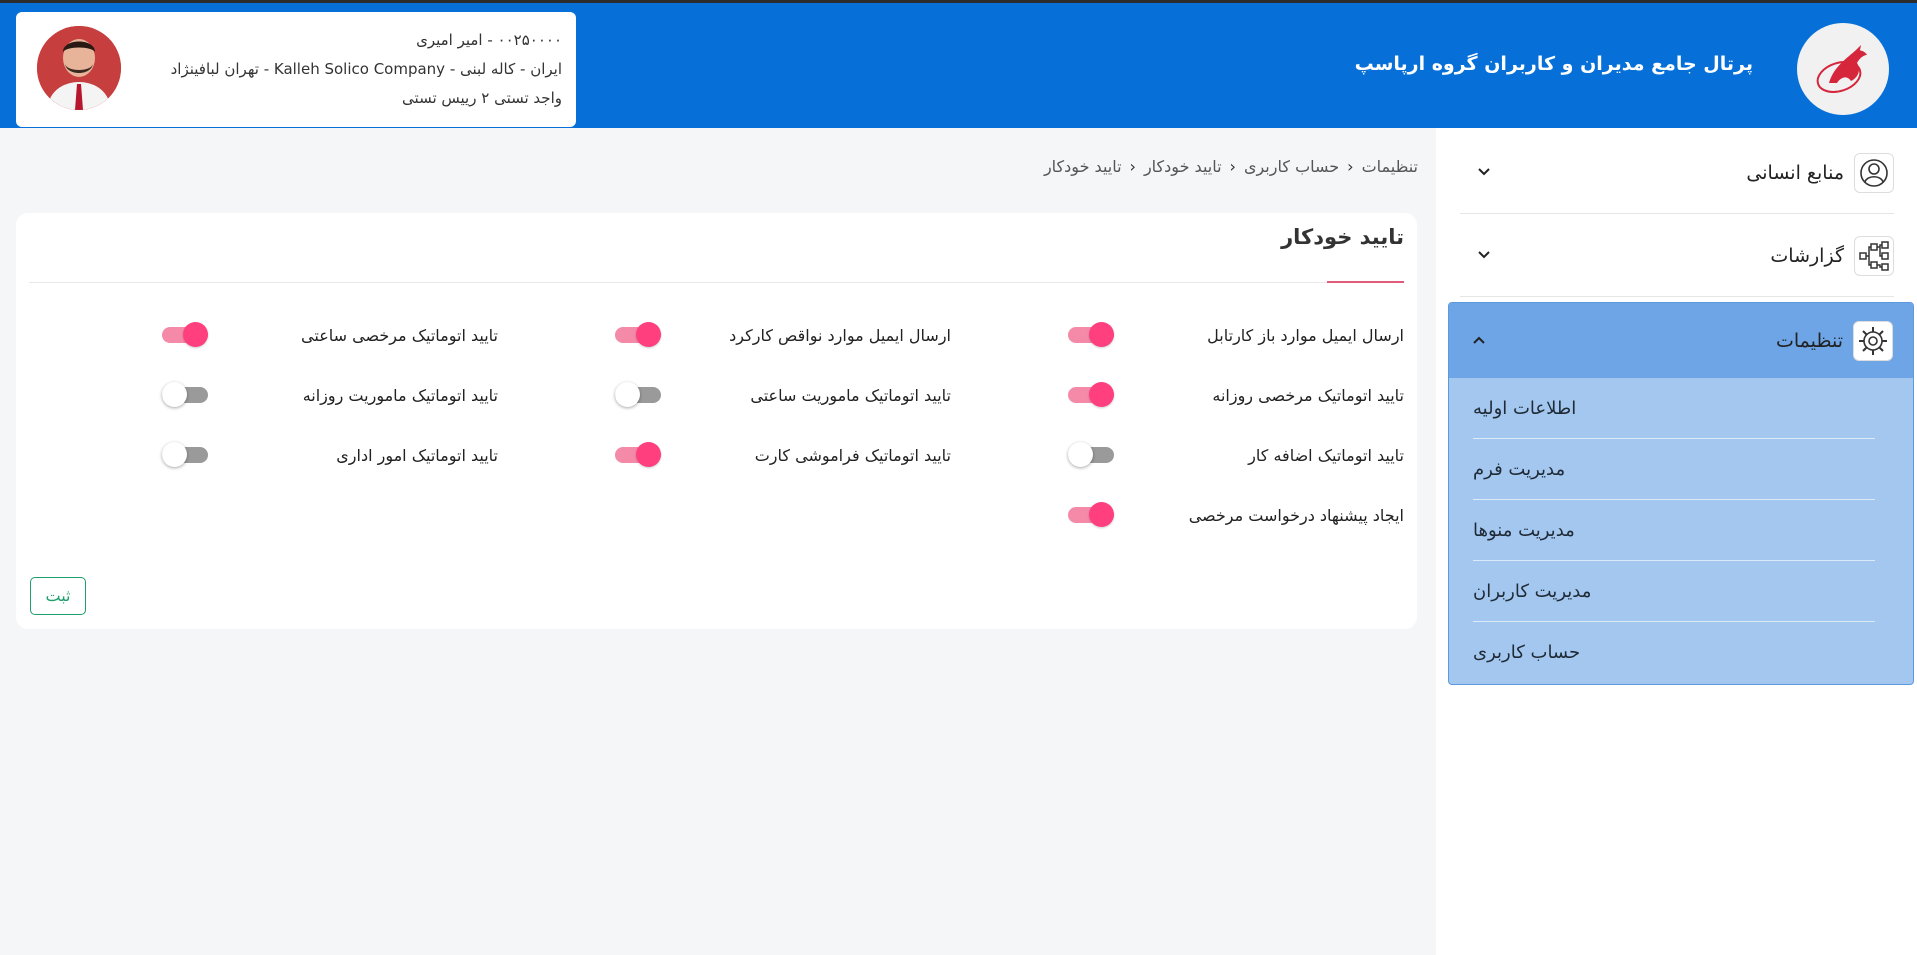 Image resolution: width=1917 pixels, height=955 pixels. Describe the element at coordinates (1677, 256) in the screenshot. I see `sidebar-item-reports: گزارشات` at that location.